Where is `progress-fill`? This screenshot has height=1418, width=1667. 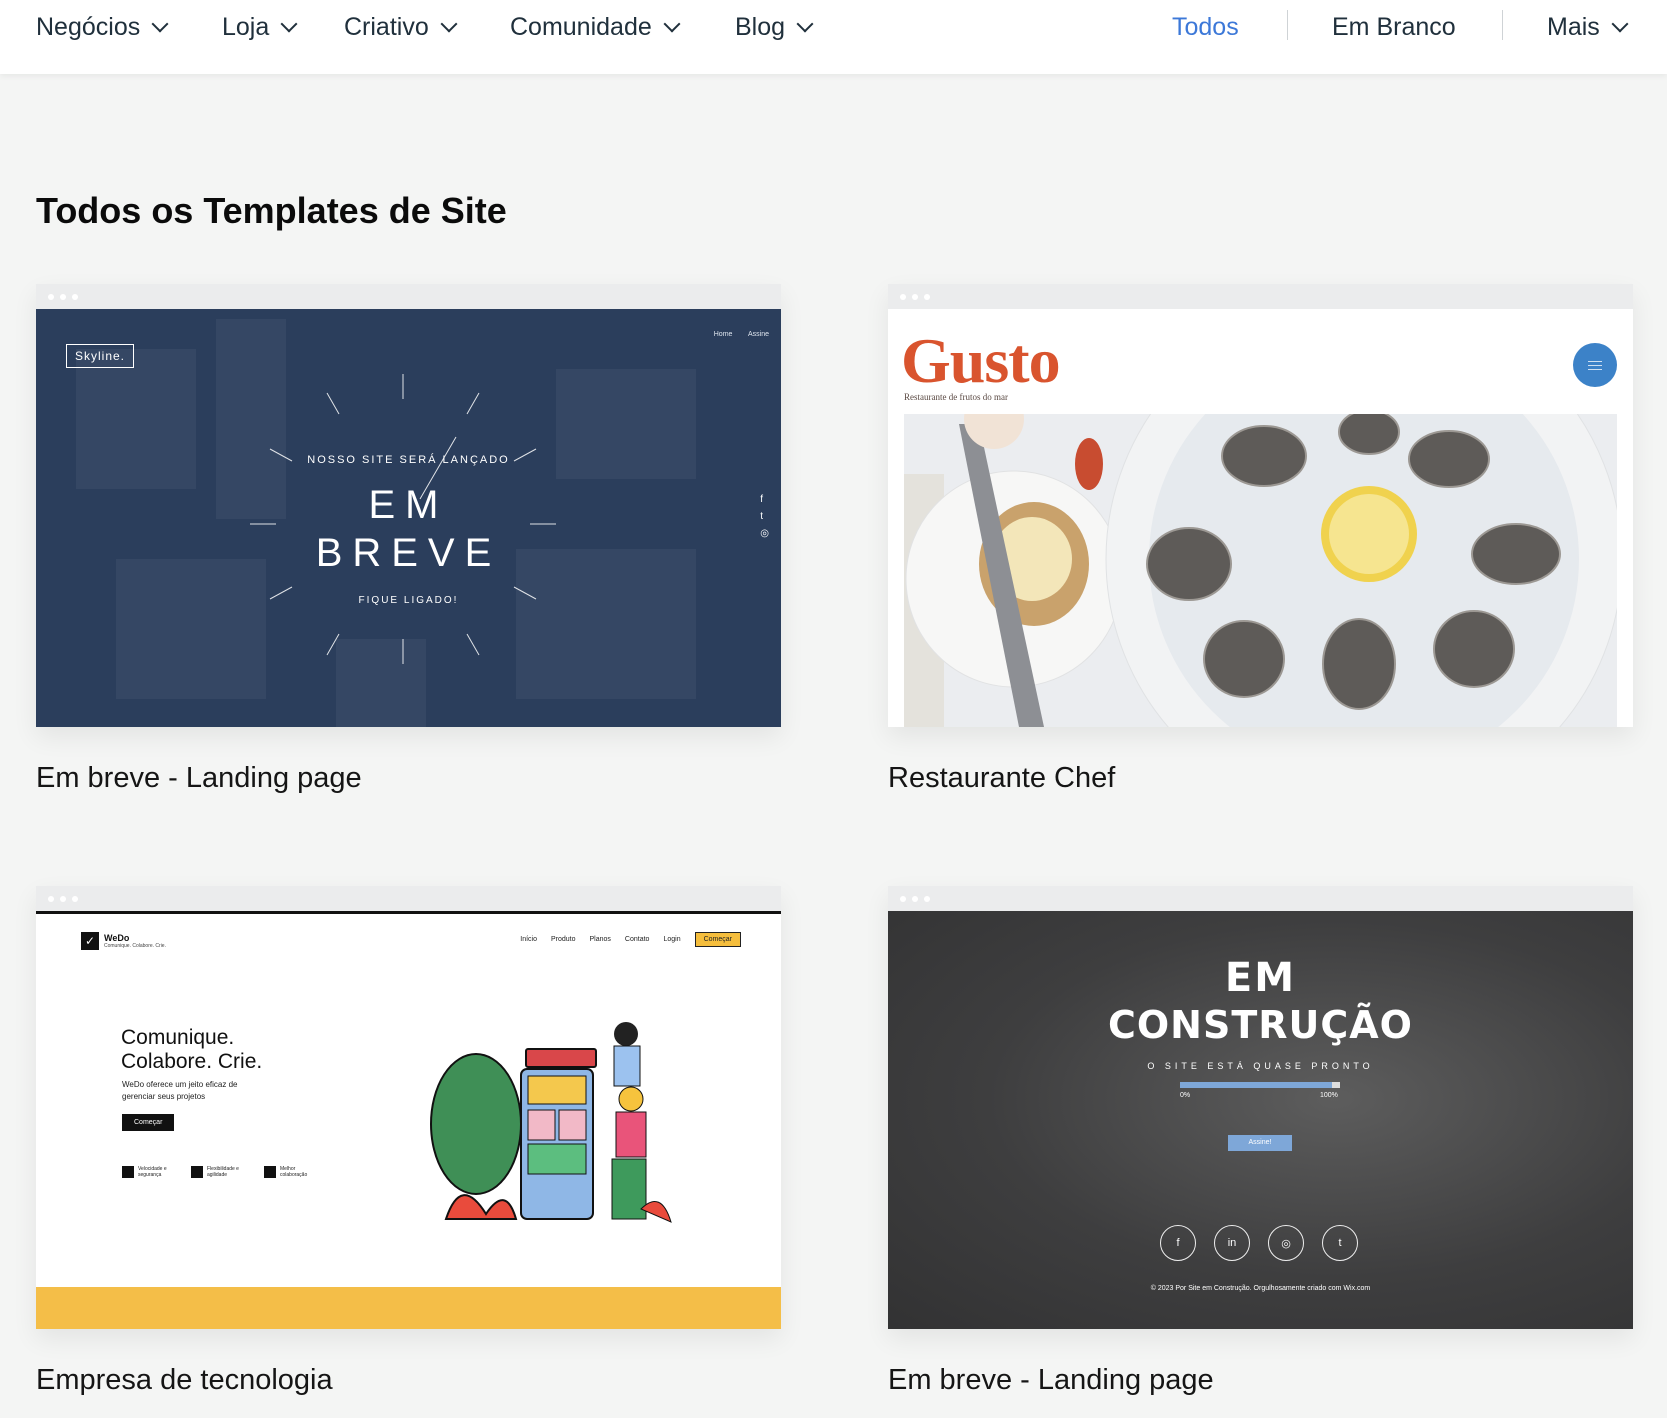
progress-fill is located at coordinates (1256, 1085).